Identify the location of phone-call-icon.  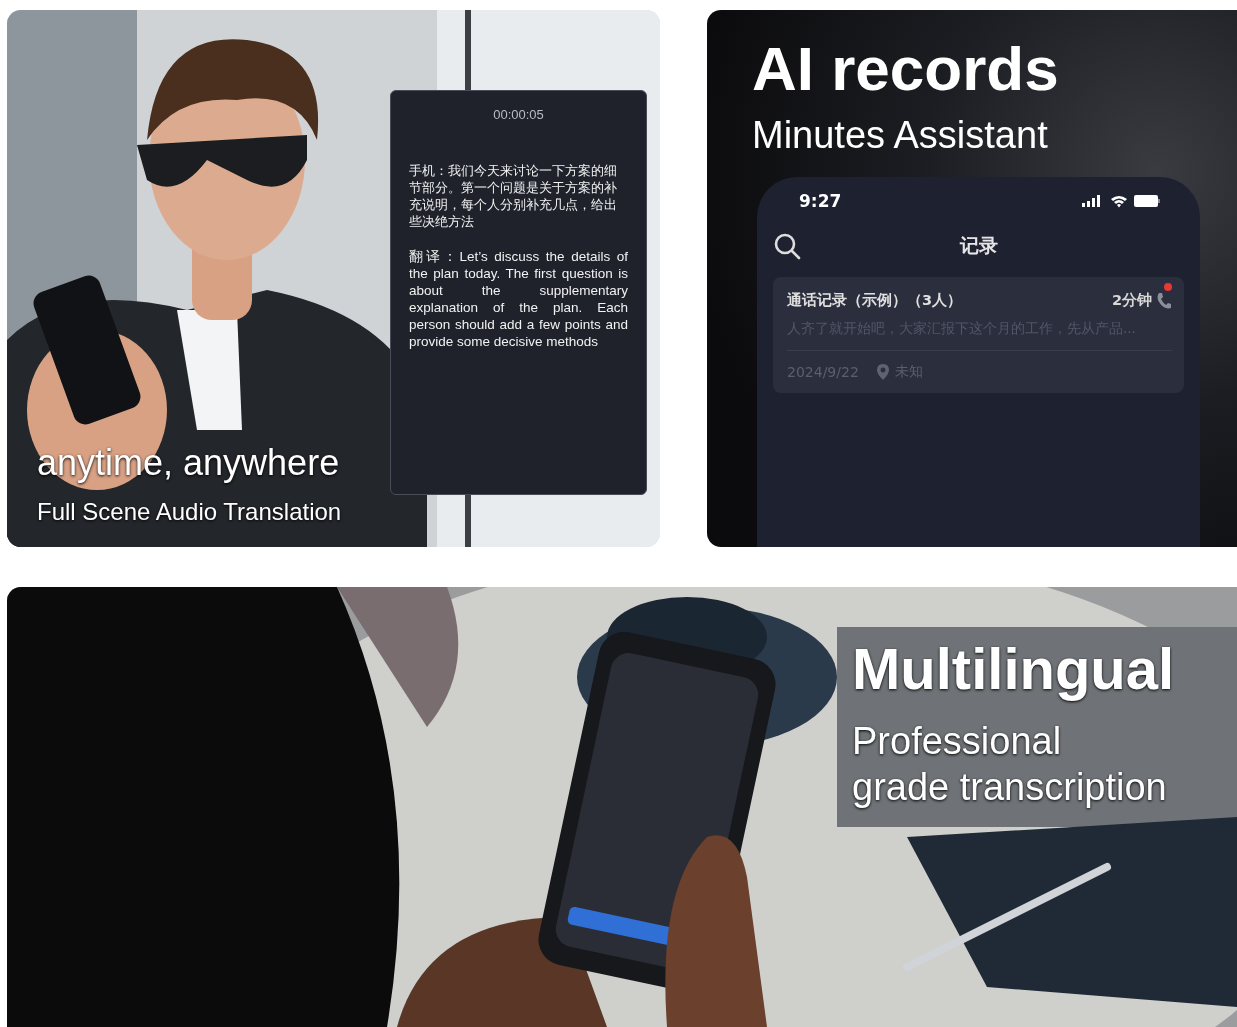
(1164, 300).